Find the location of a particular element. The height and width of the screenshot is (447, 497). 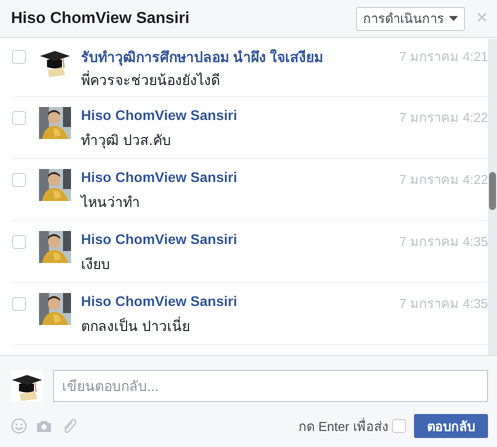

scrollbar is located at coordinates (492, 197).